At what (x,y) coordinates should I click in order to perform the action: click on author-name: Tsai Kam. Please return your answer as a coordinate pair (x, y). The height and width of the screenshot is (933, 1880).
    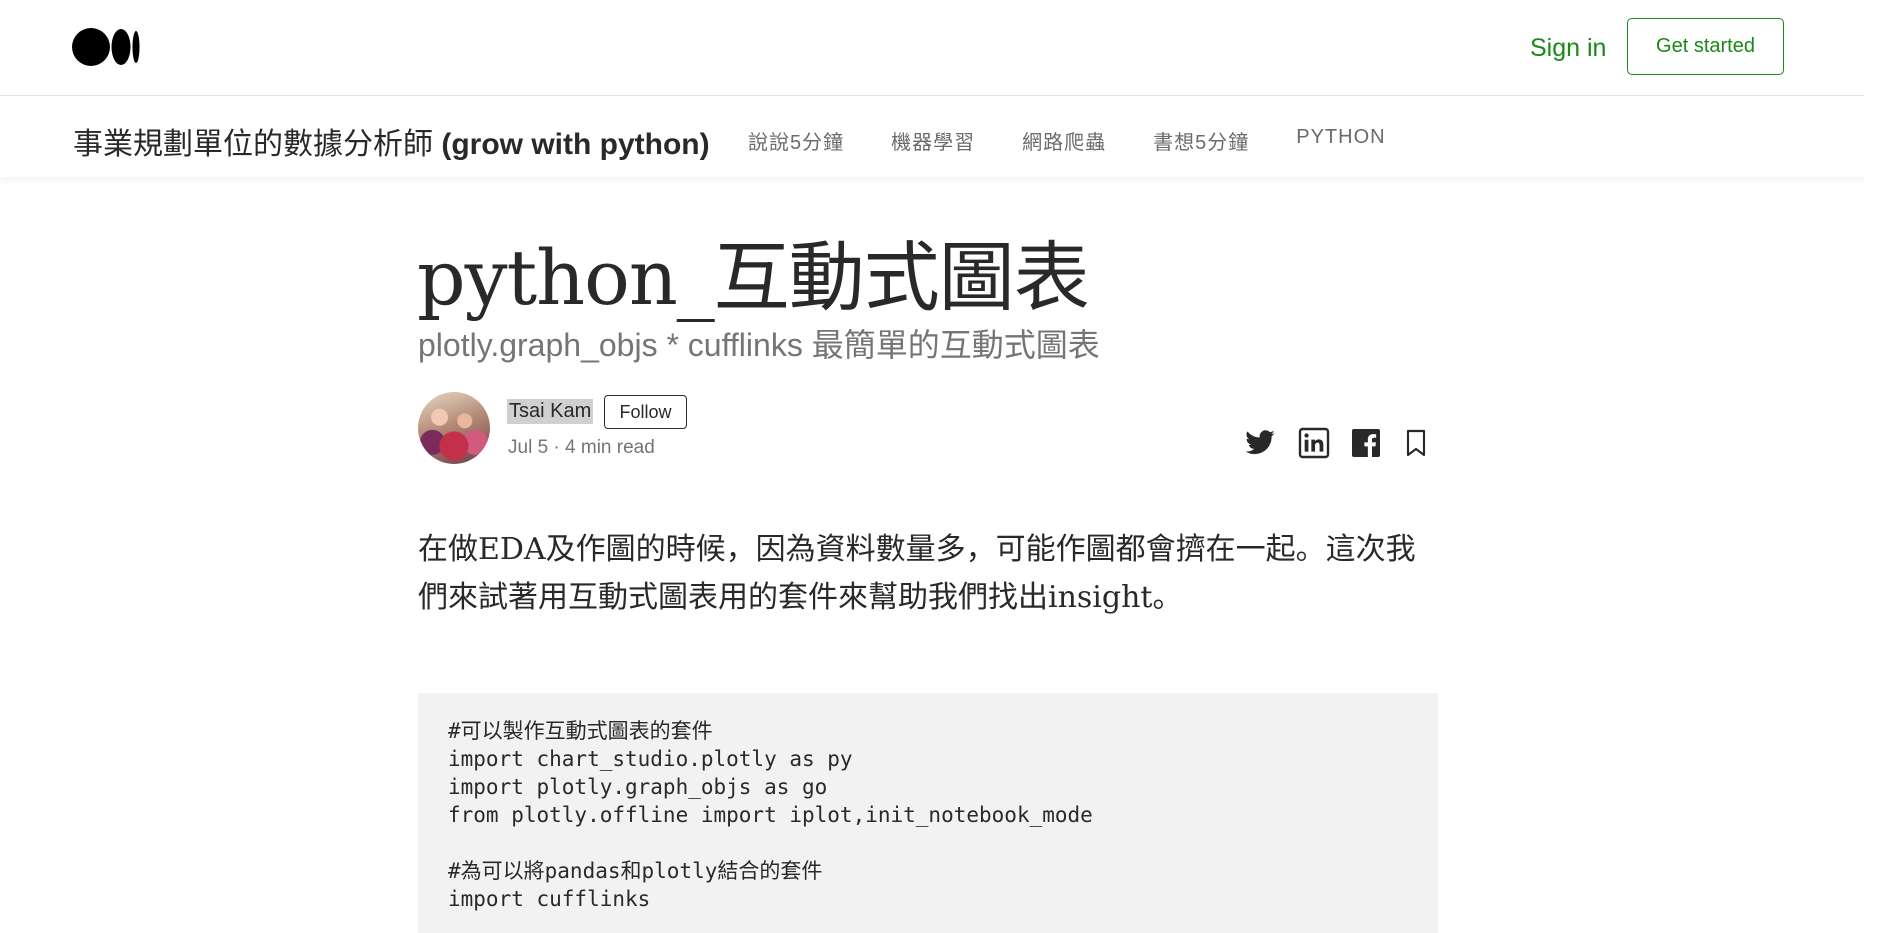
    Looking at the image, I should click on (550, 411).